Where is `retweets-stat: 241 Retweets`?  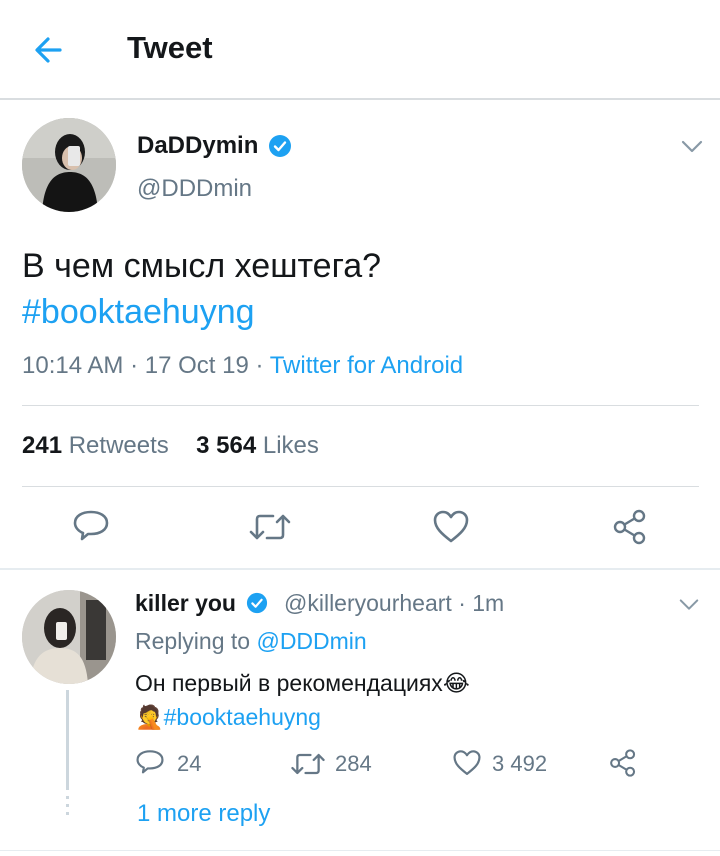
retweets-stat: 241 Retweets is located at coordinates (95, 445).